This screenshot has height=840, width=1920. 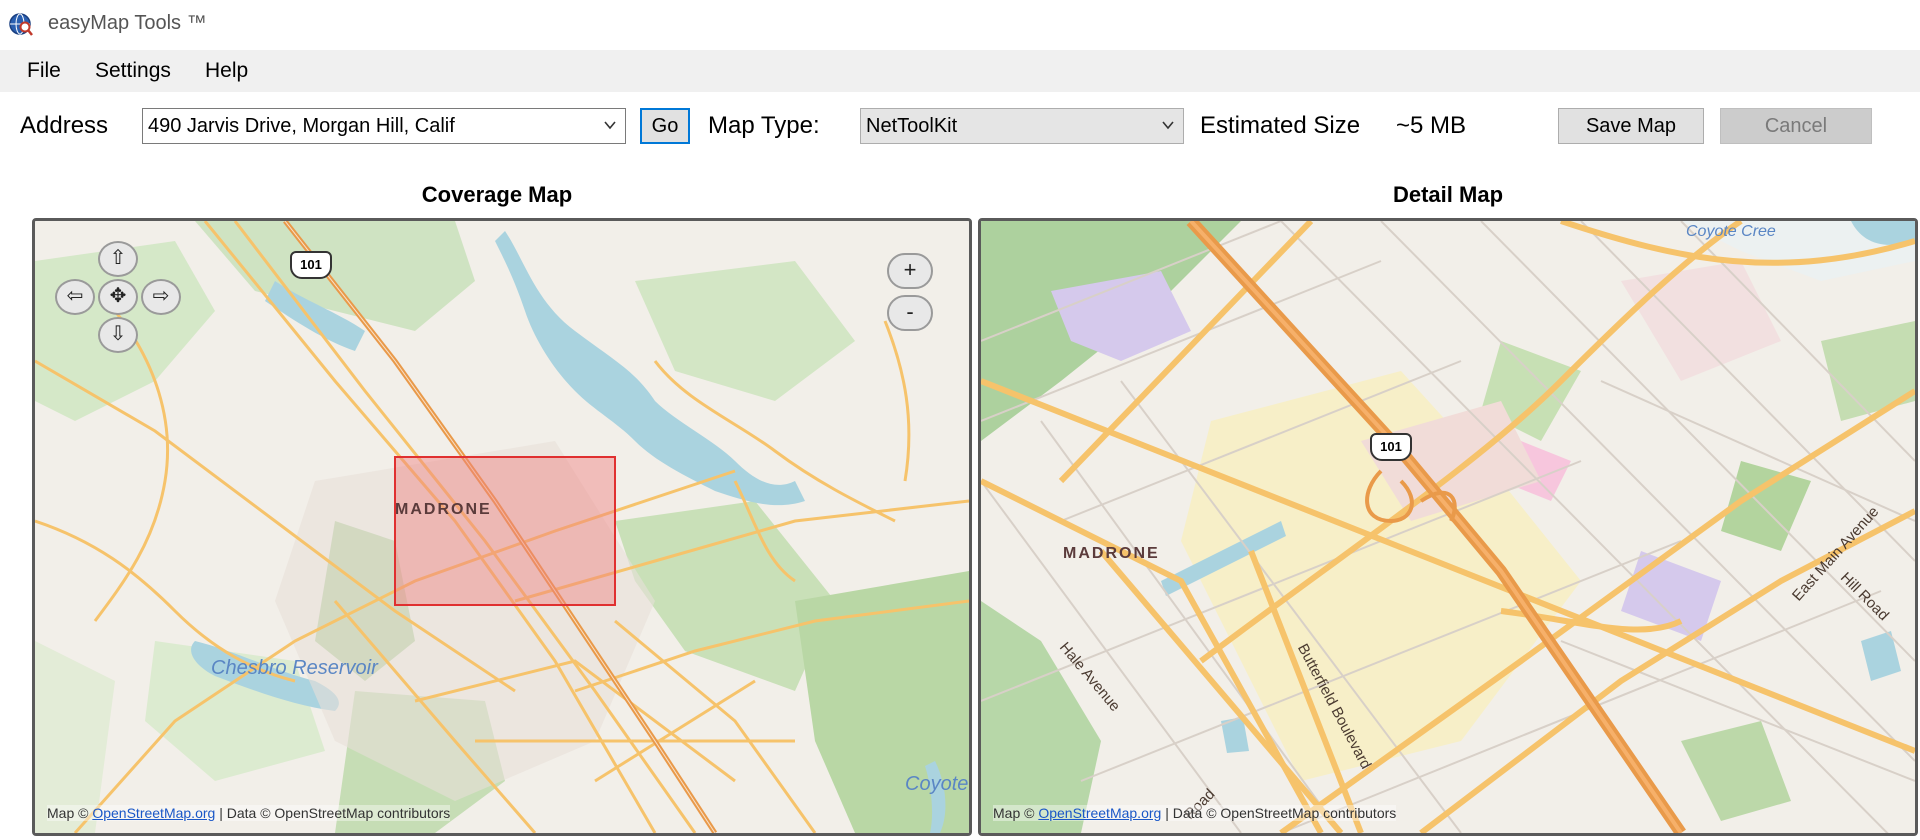 What do you see at coordinates (118, 335) in the screenshot?
I see `pan-down-button: ⇩` at bounding box center [118, 335].